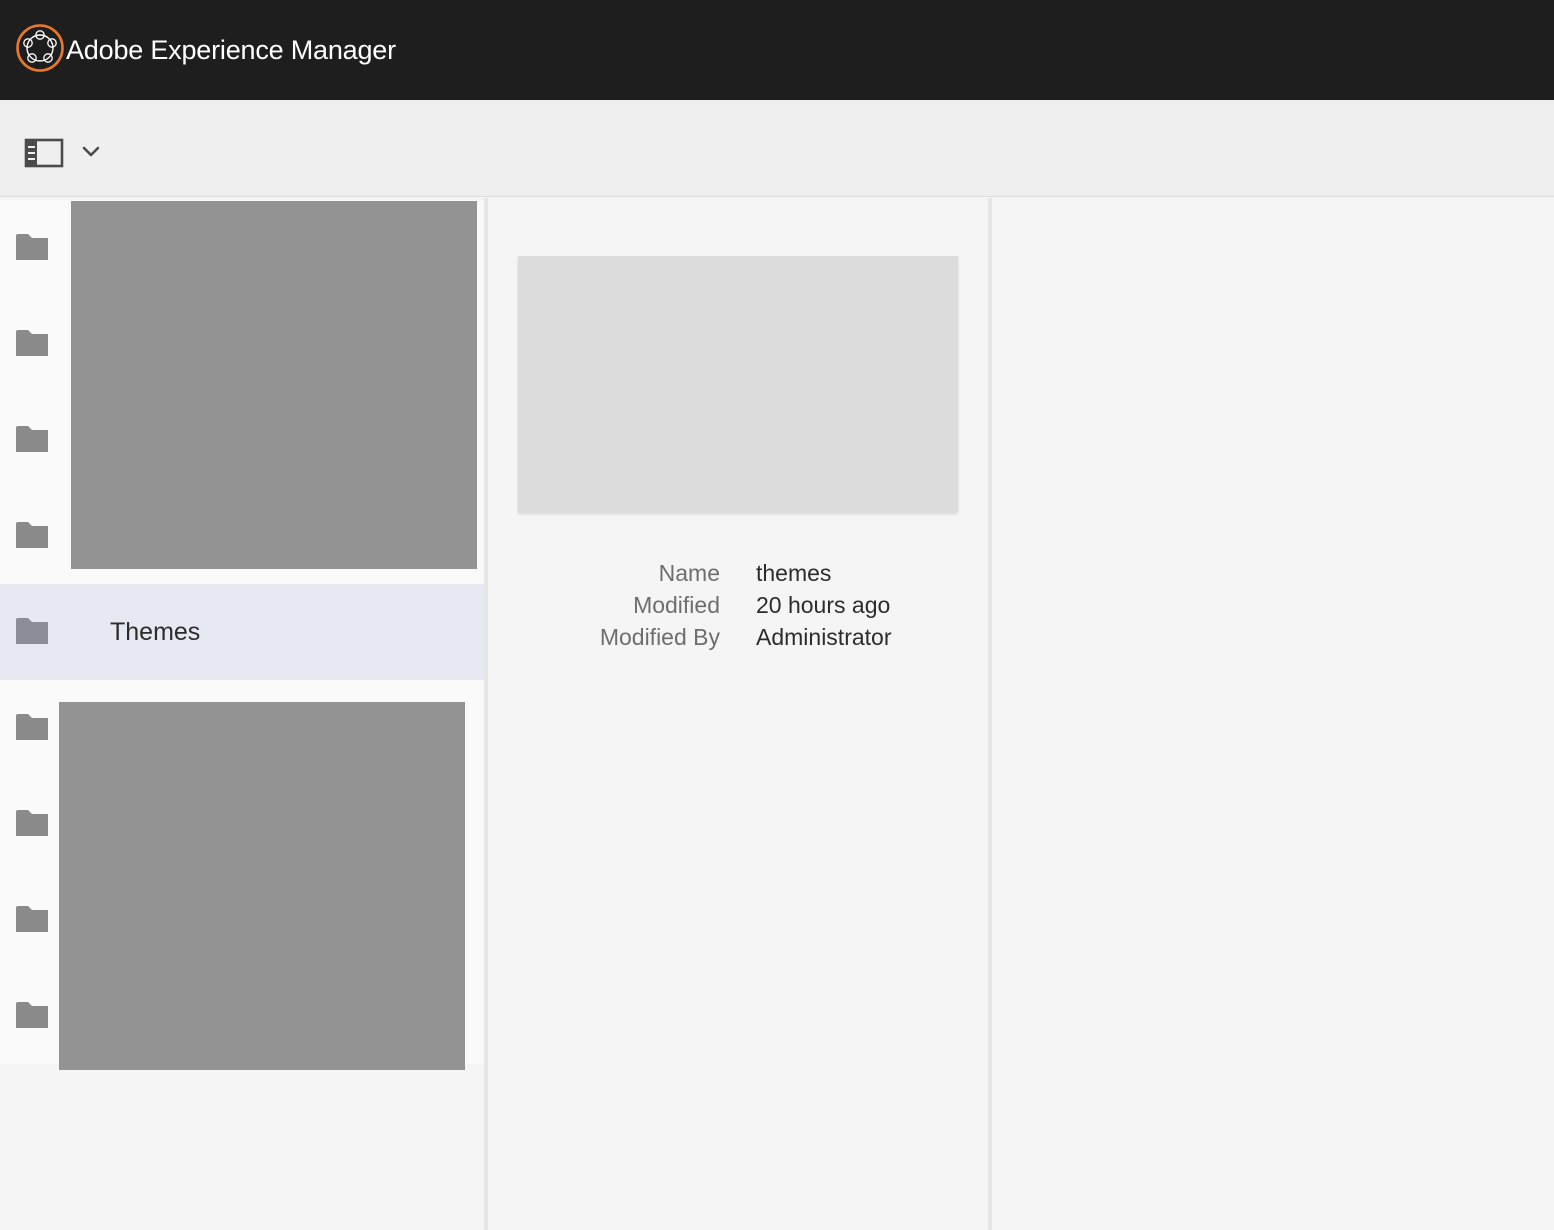 Image resolution: width=1554 pixels, height=1230 pixels. Describe the element at coordinates (676, 605) in the screenshot. I see `metadata-key: Modified` at that location.